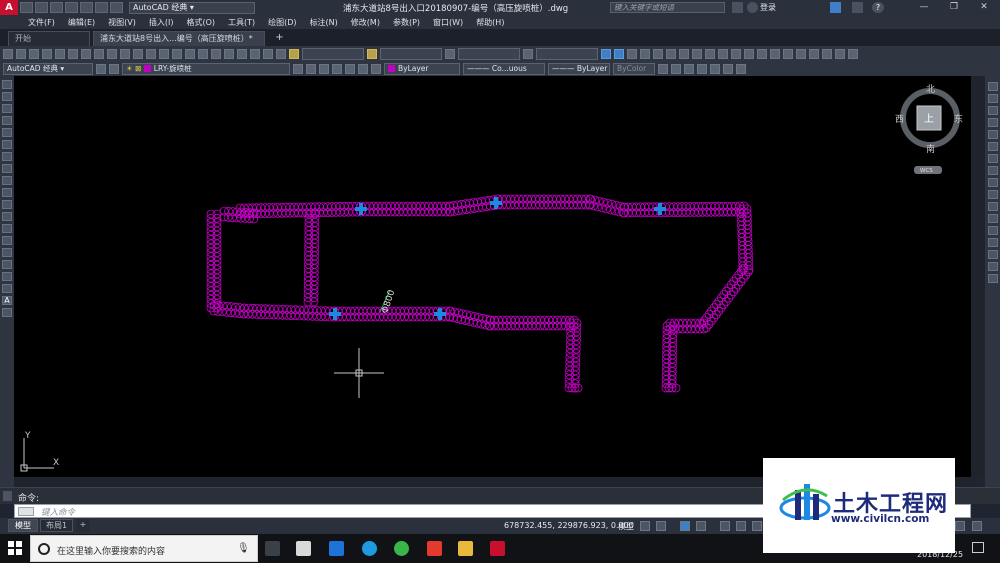  What do you see at coordinates (282, 22) in the screenshot?
I see `menu-draw: 绘图(D)` at bounding box center [282, 22].